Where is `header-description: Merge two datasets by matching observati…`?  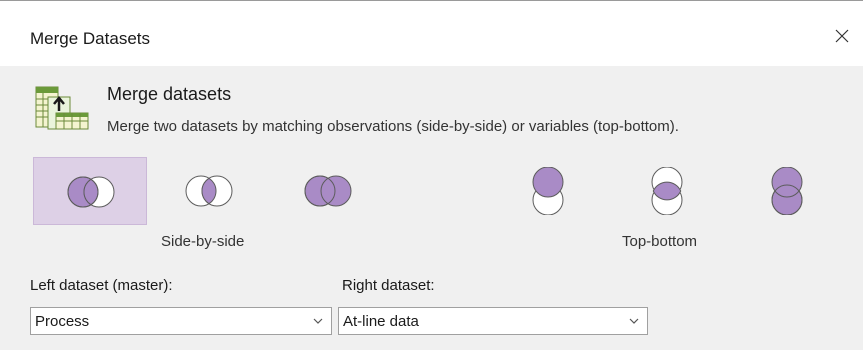
header-description: Merge two datasets by matching observati… is located at coordinates (393, 126).